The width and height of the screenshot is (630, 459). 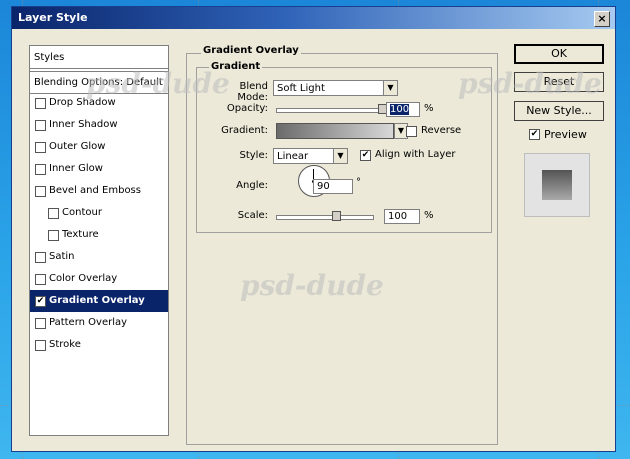 What do you see at coordinates (99, 345) in the screenshot?
I see `effect-item: Stroke` at bounding box center [99, 345].